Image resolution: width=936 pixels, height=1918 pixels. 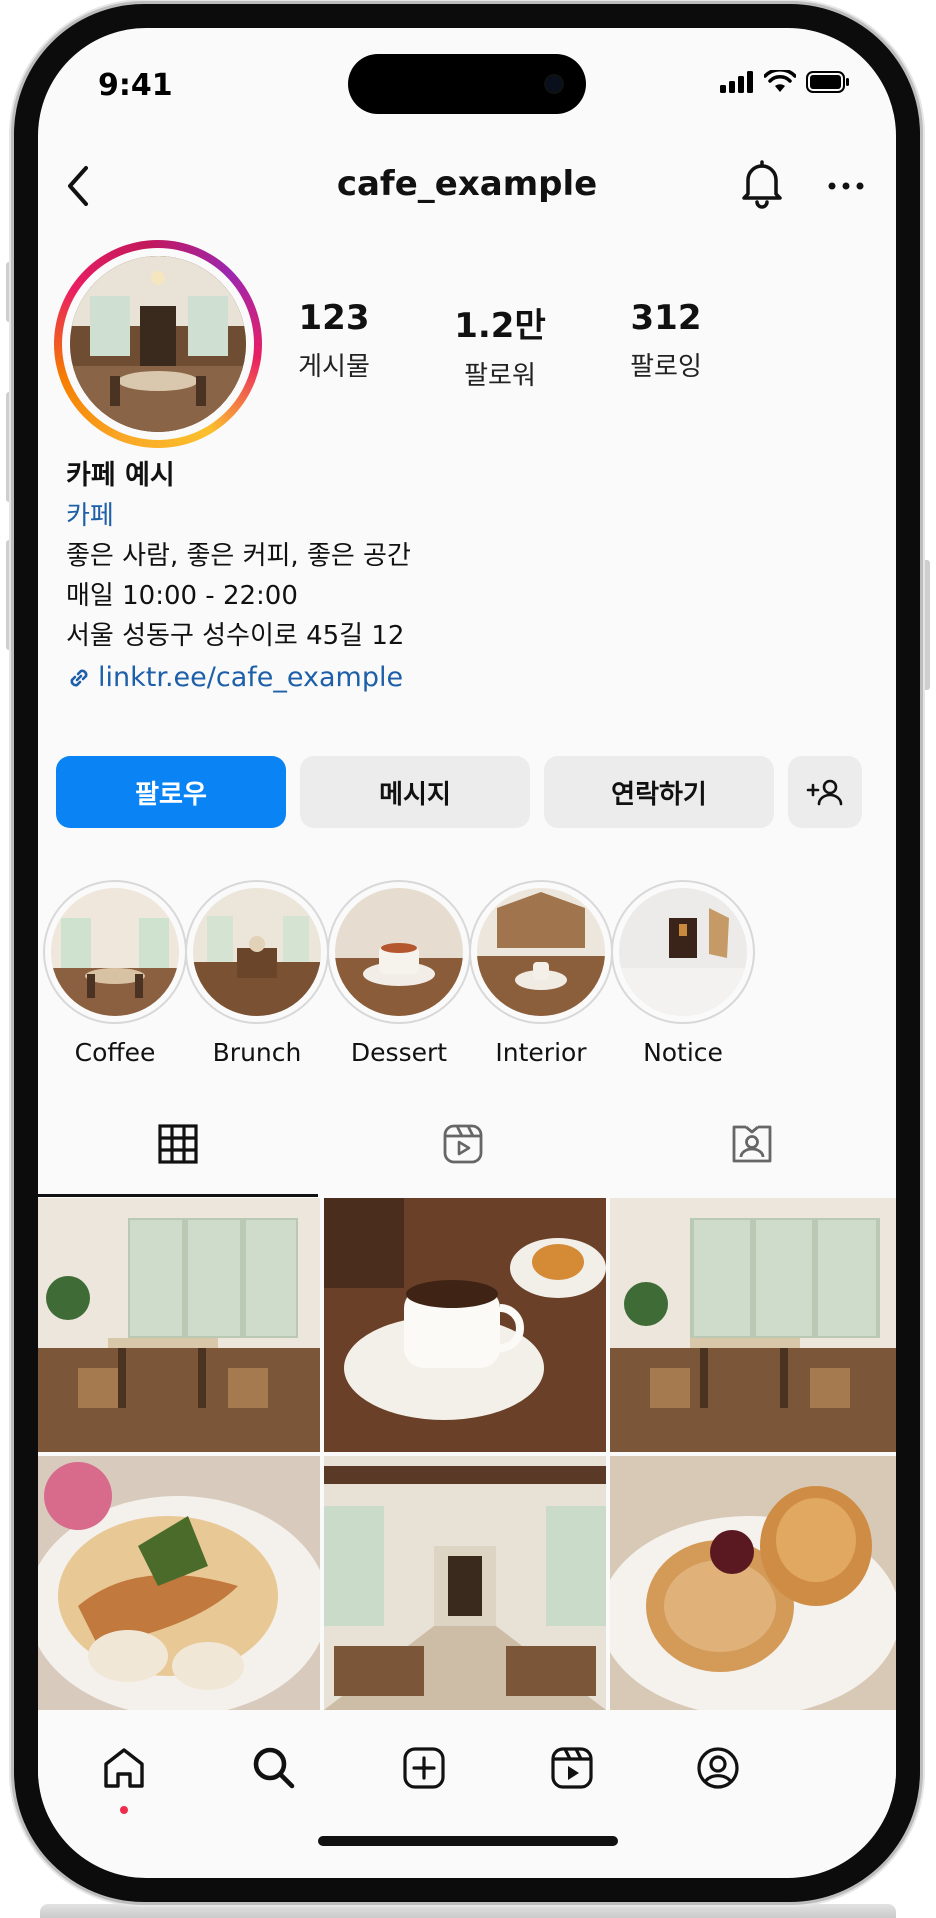 I want to click on highlight-label: Interior, so click(x=541, y=1052).